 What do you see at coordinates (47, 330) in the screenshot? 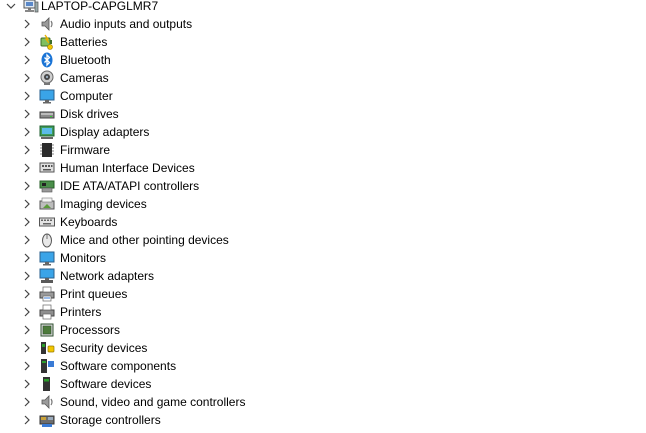
I see `processor-icon` at bounding box center [47, 330].